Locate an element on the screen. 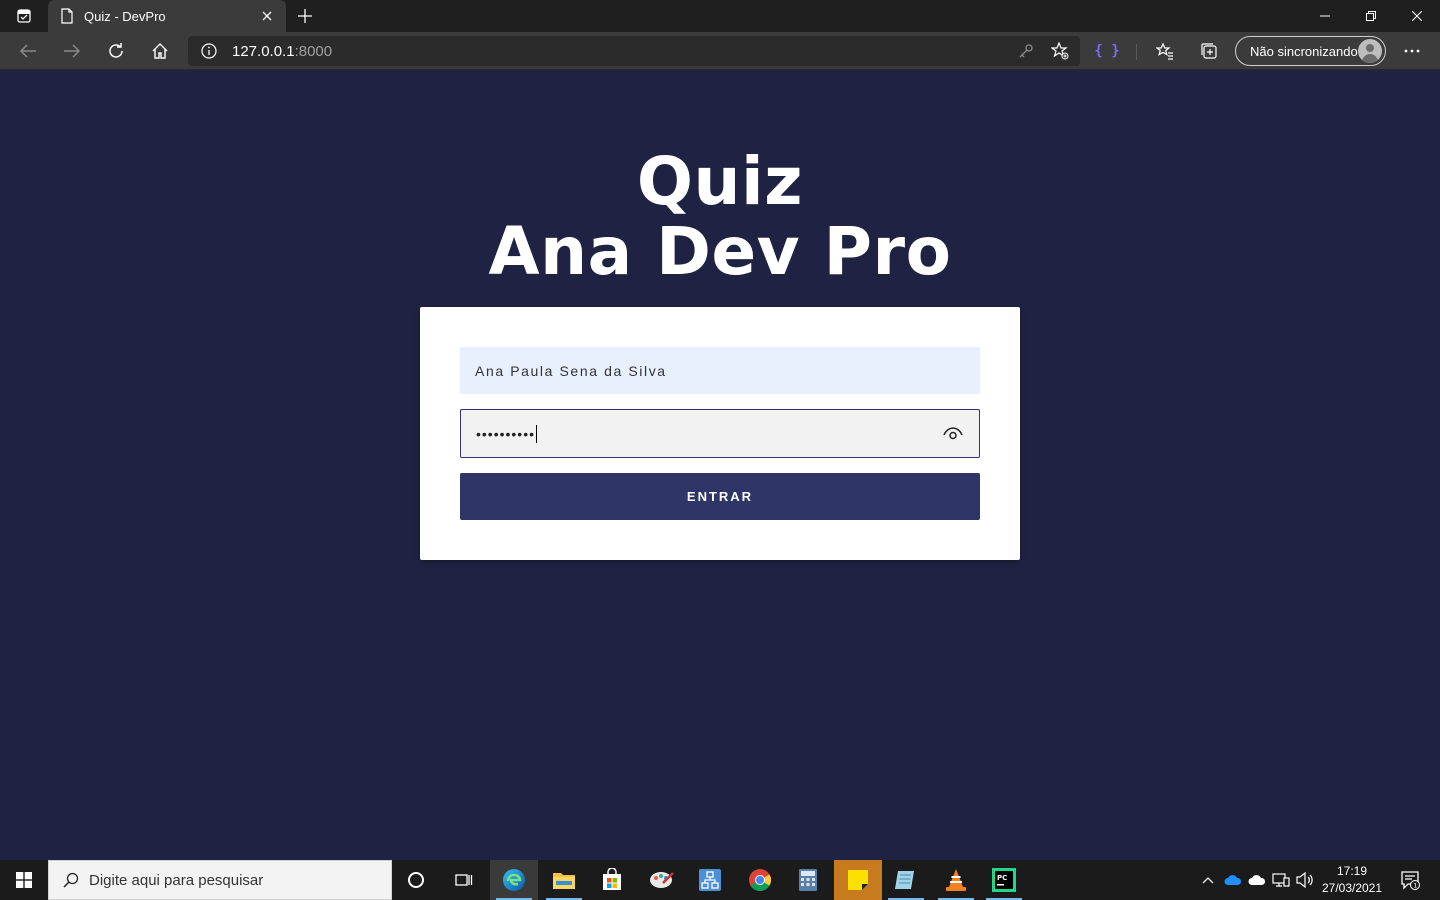 Image resolution: width=1440 pixels, height=900 pixels. cloud-icon is located at coordinates (1257, 880).